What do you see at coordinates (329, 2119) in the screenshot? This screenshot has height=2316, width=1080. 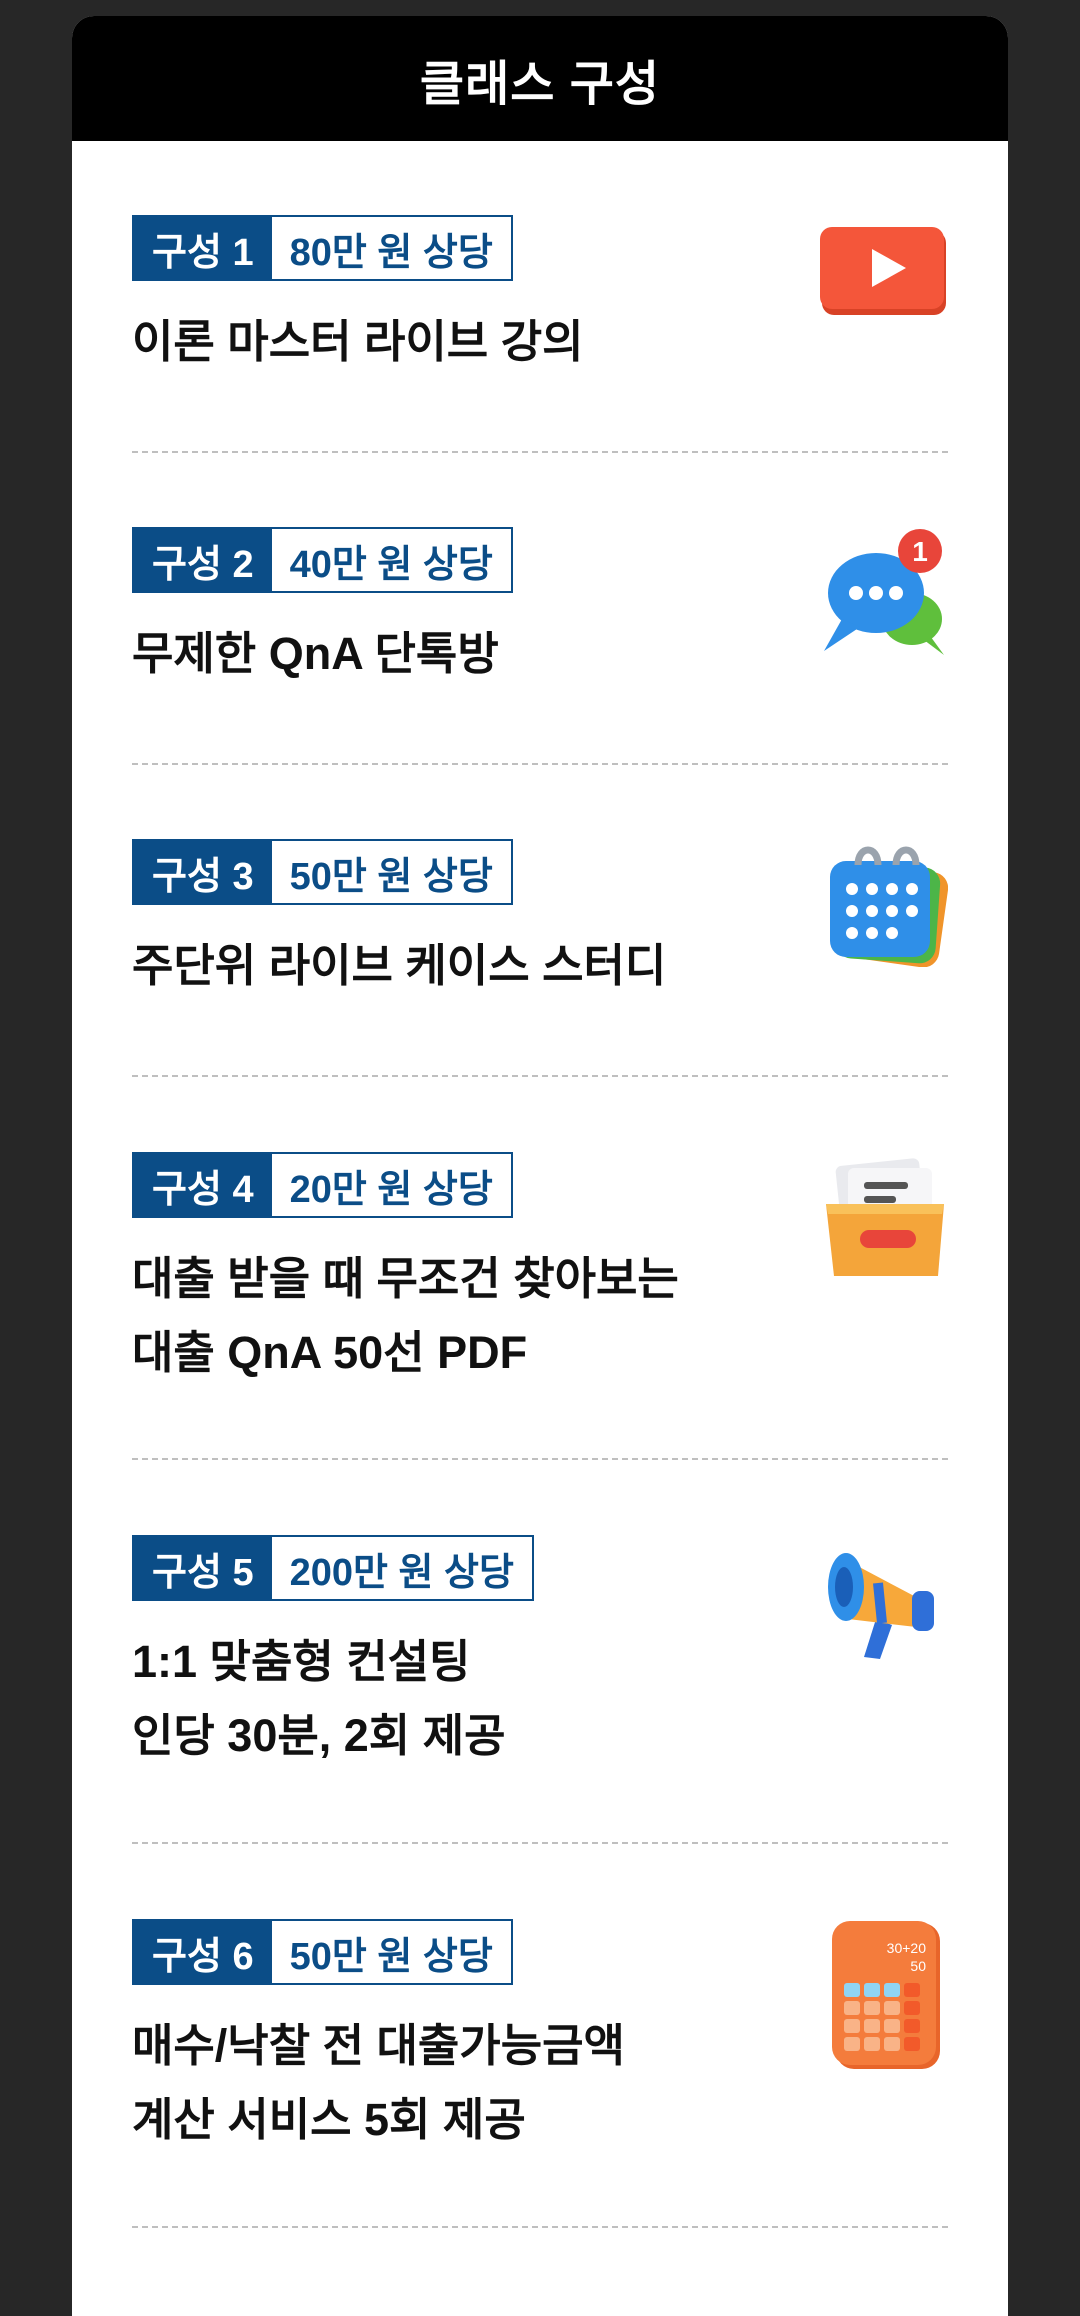 I see `title-line-2: 계산 서비스 5회 제공` at bounding box center [329, 2119].